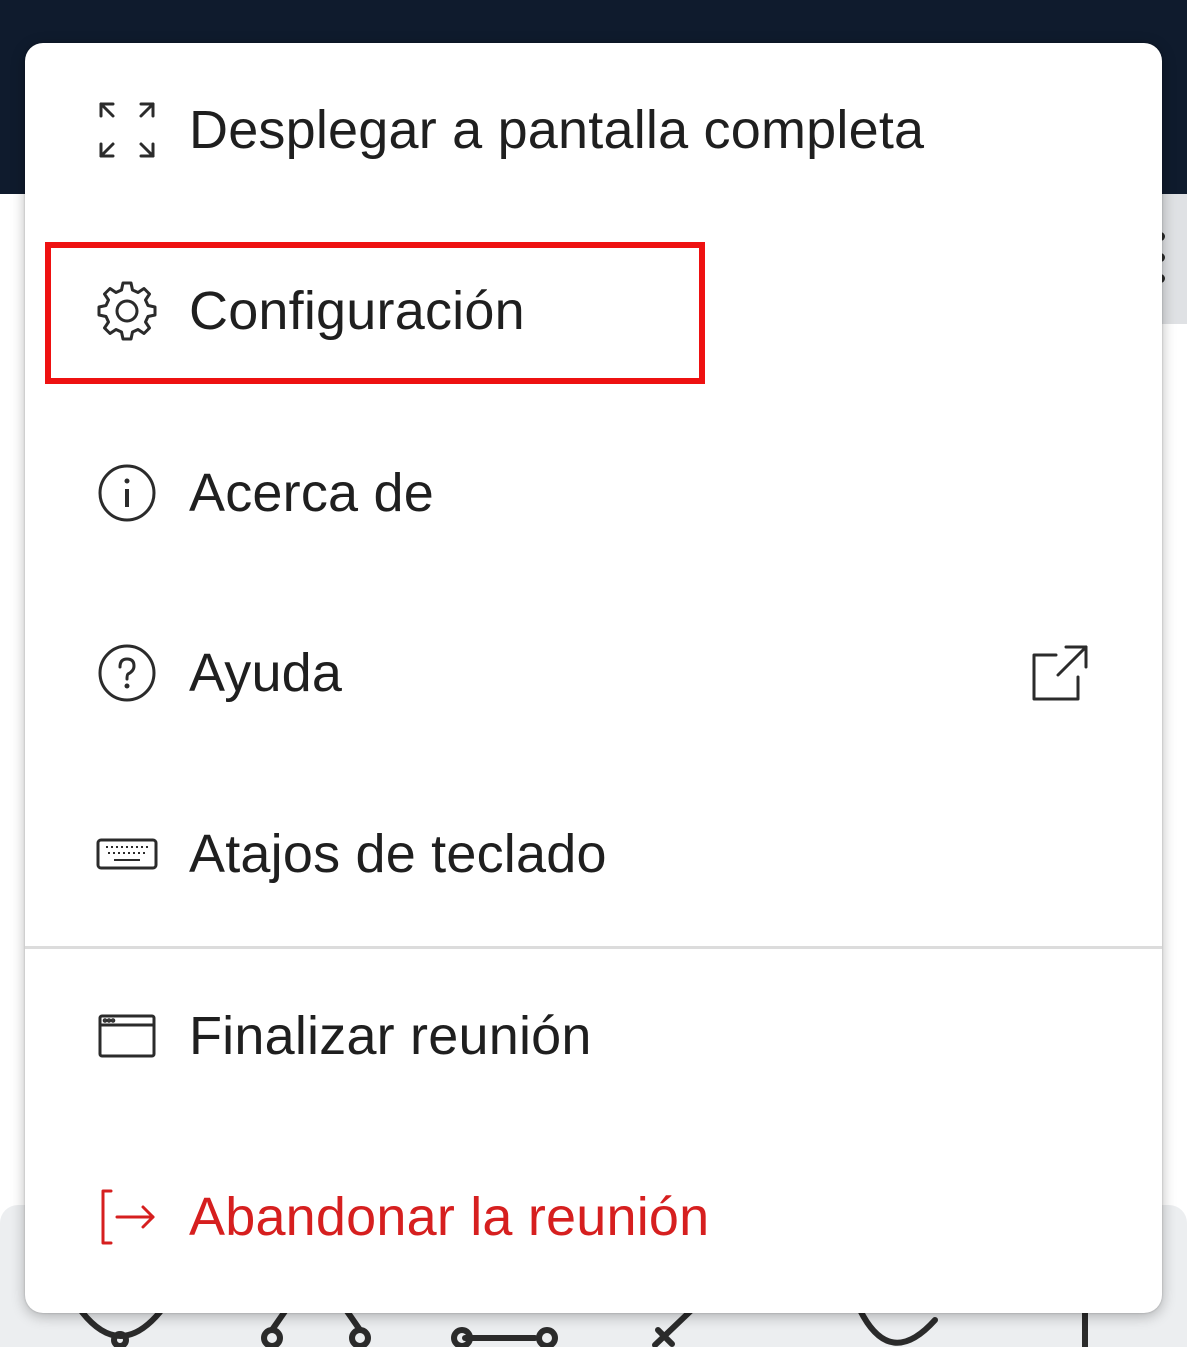  Describe the element at coordinates (127, 130) in the screenshot. I see `fullscreen-expand-icon` at that location.